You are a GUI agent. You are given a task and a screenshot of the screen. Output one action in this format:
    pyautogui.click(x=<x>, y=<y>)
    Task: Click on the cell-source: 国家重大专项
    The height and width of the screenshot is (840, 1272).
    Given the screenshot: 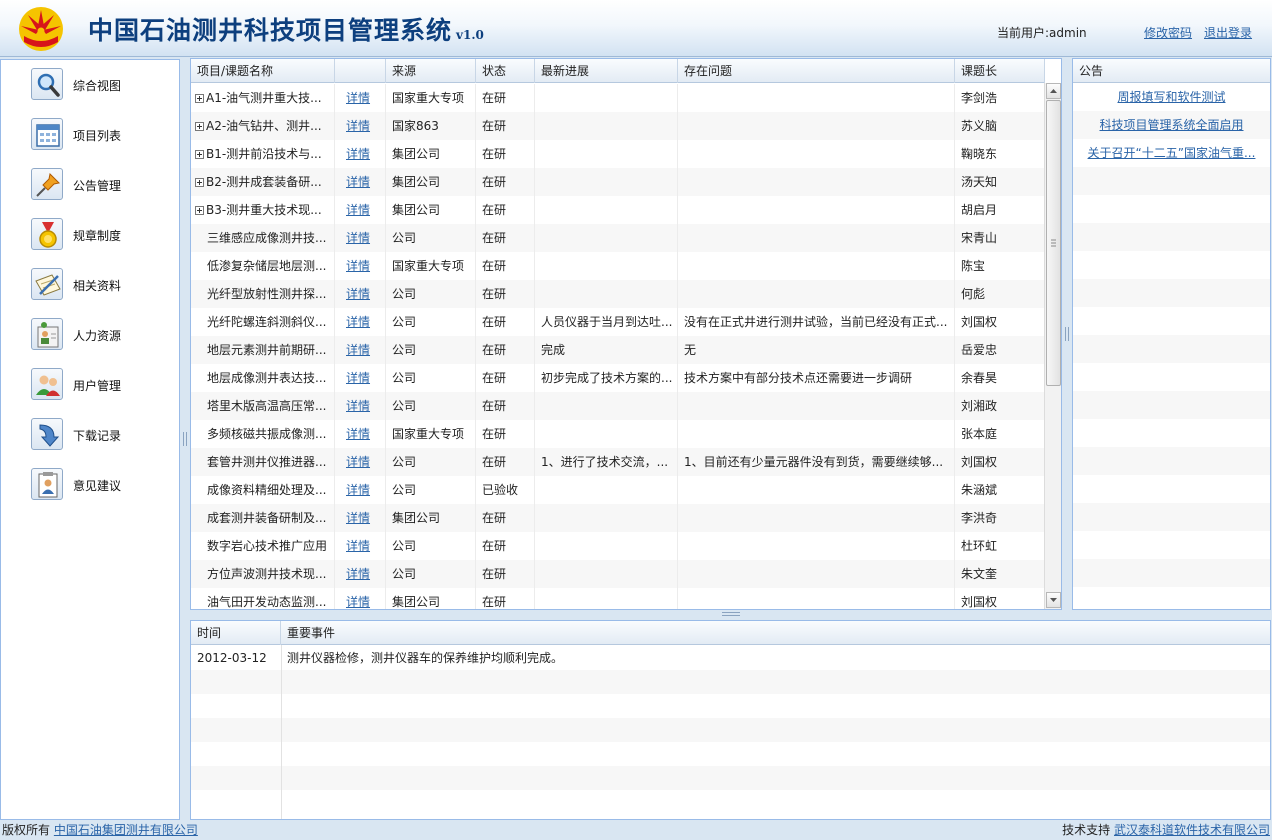 What is the action you would take?
    pyautogui.click(x=431, y=434)
    